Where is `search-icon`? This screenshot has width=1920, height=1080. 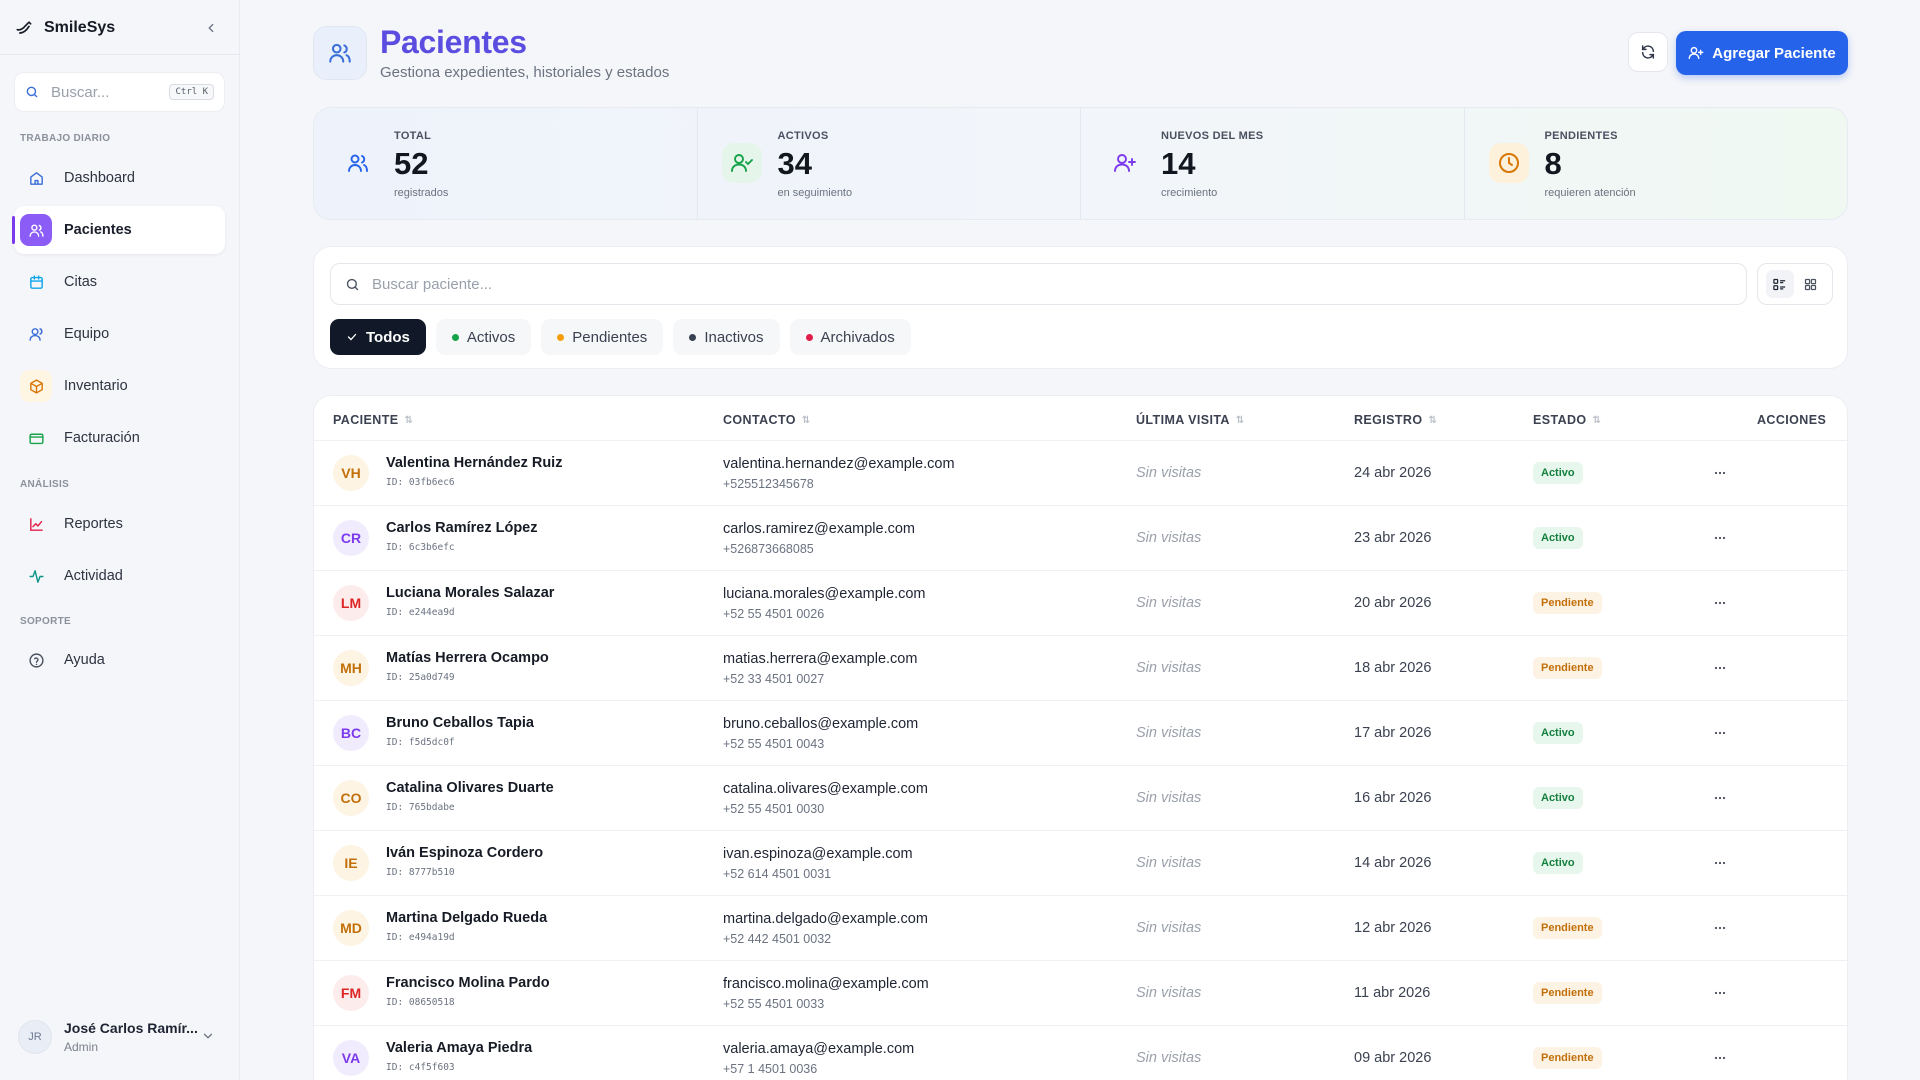
search-icon is located at coordinates (32, 92).